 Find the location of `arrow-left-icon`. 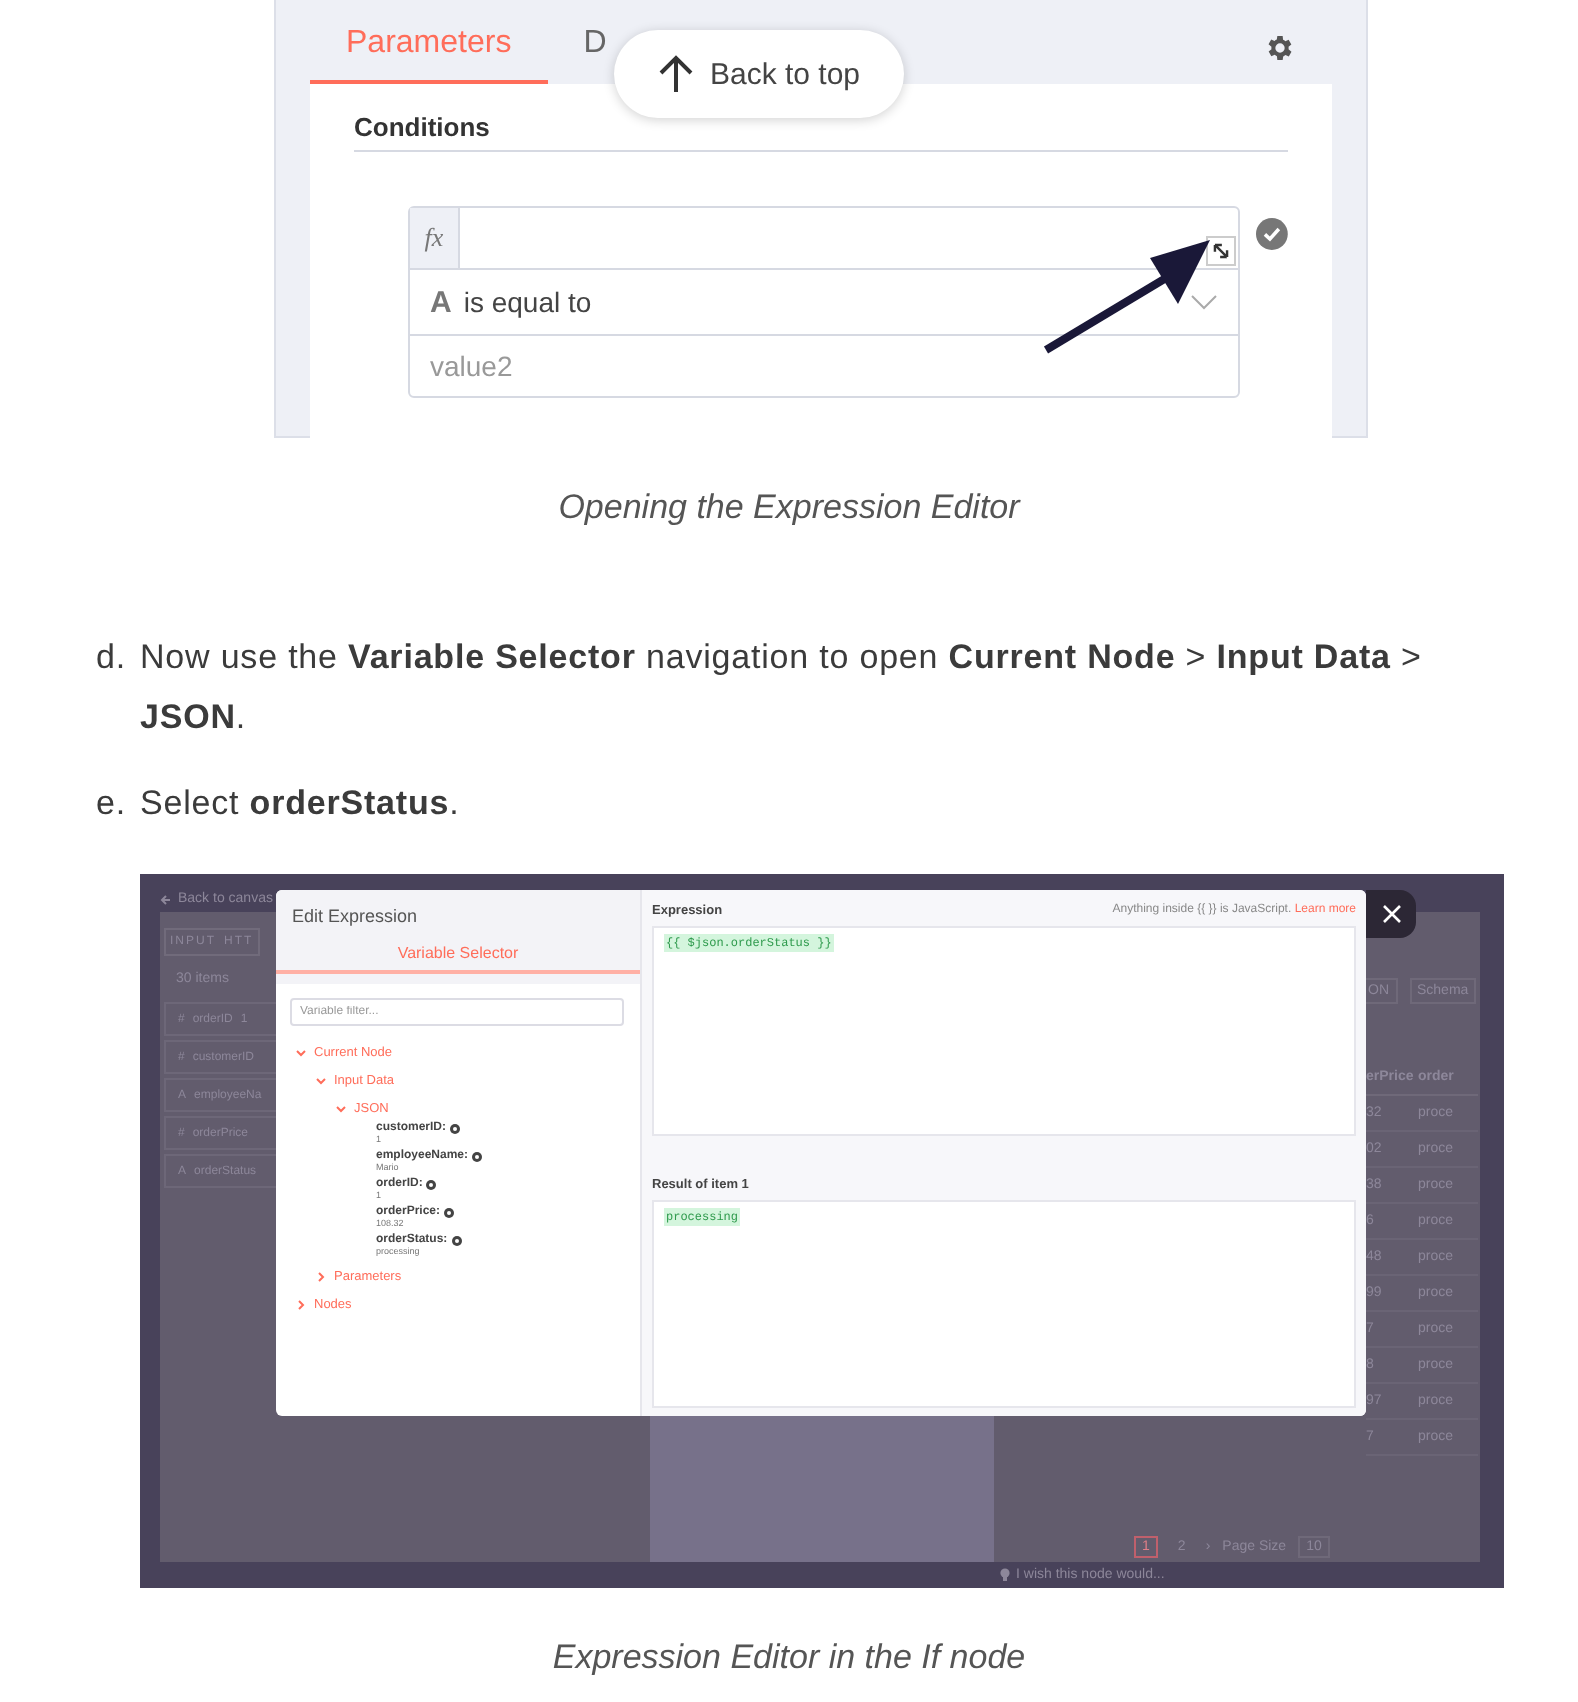

arrow-left-icon is located at coordinates (166, 899).